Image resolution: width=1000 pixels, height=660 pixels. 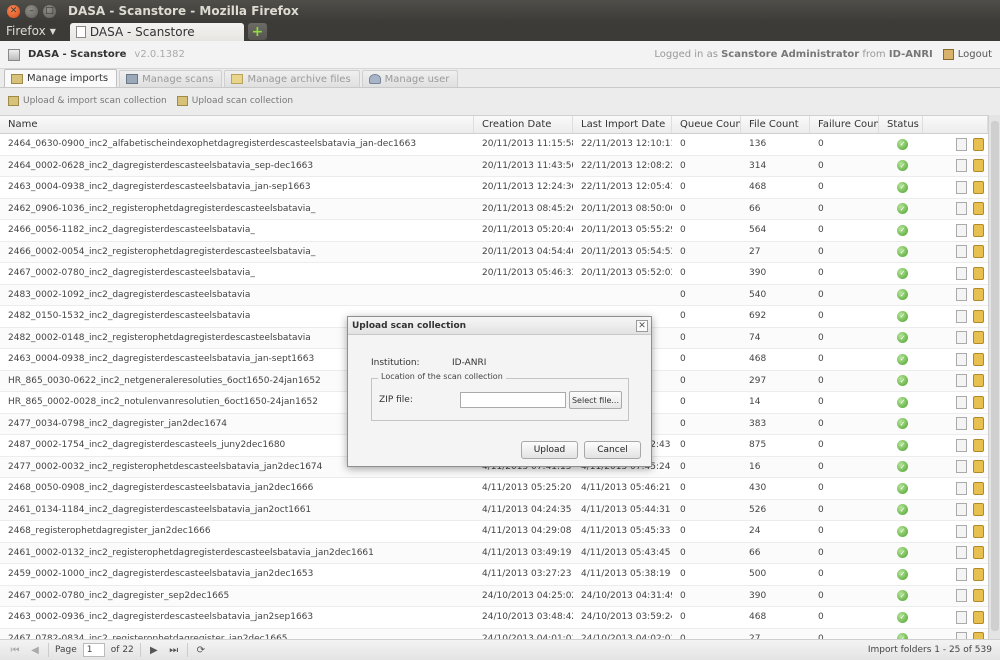 What do you see at coordinates (13, 11) in the screenshot?
I see `window-close-button: ✕` at bounding box center [13, 11].